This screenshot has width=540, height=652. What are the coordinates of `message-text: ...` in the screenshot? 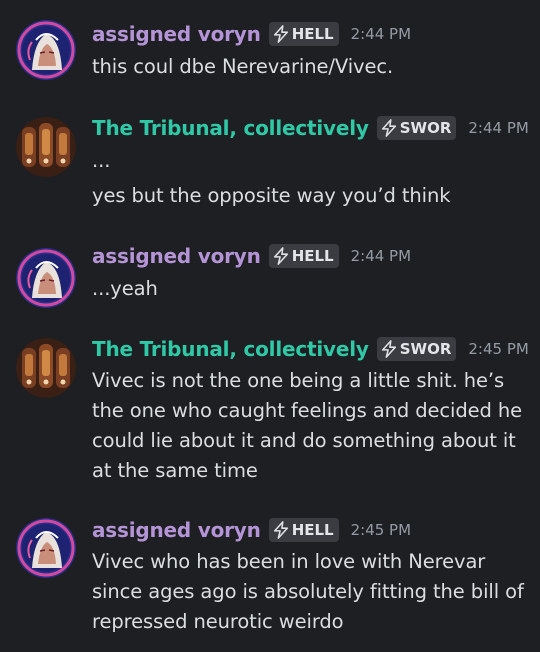 It's located at (101, 160).